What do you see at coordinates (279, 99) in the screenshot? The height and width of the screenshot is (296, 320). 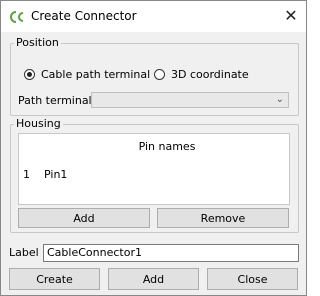 I see `chevron-down-icon: ⌄` at bounding box center [279, 99].